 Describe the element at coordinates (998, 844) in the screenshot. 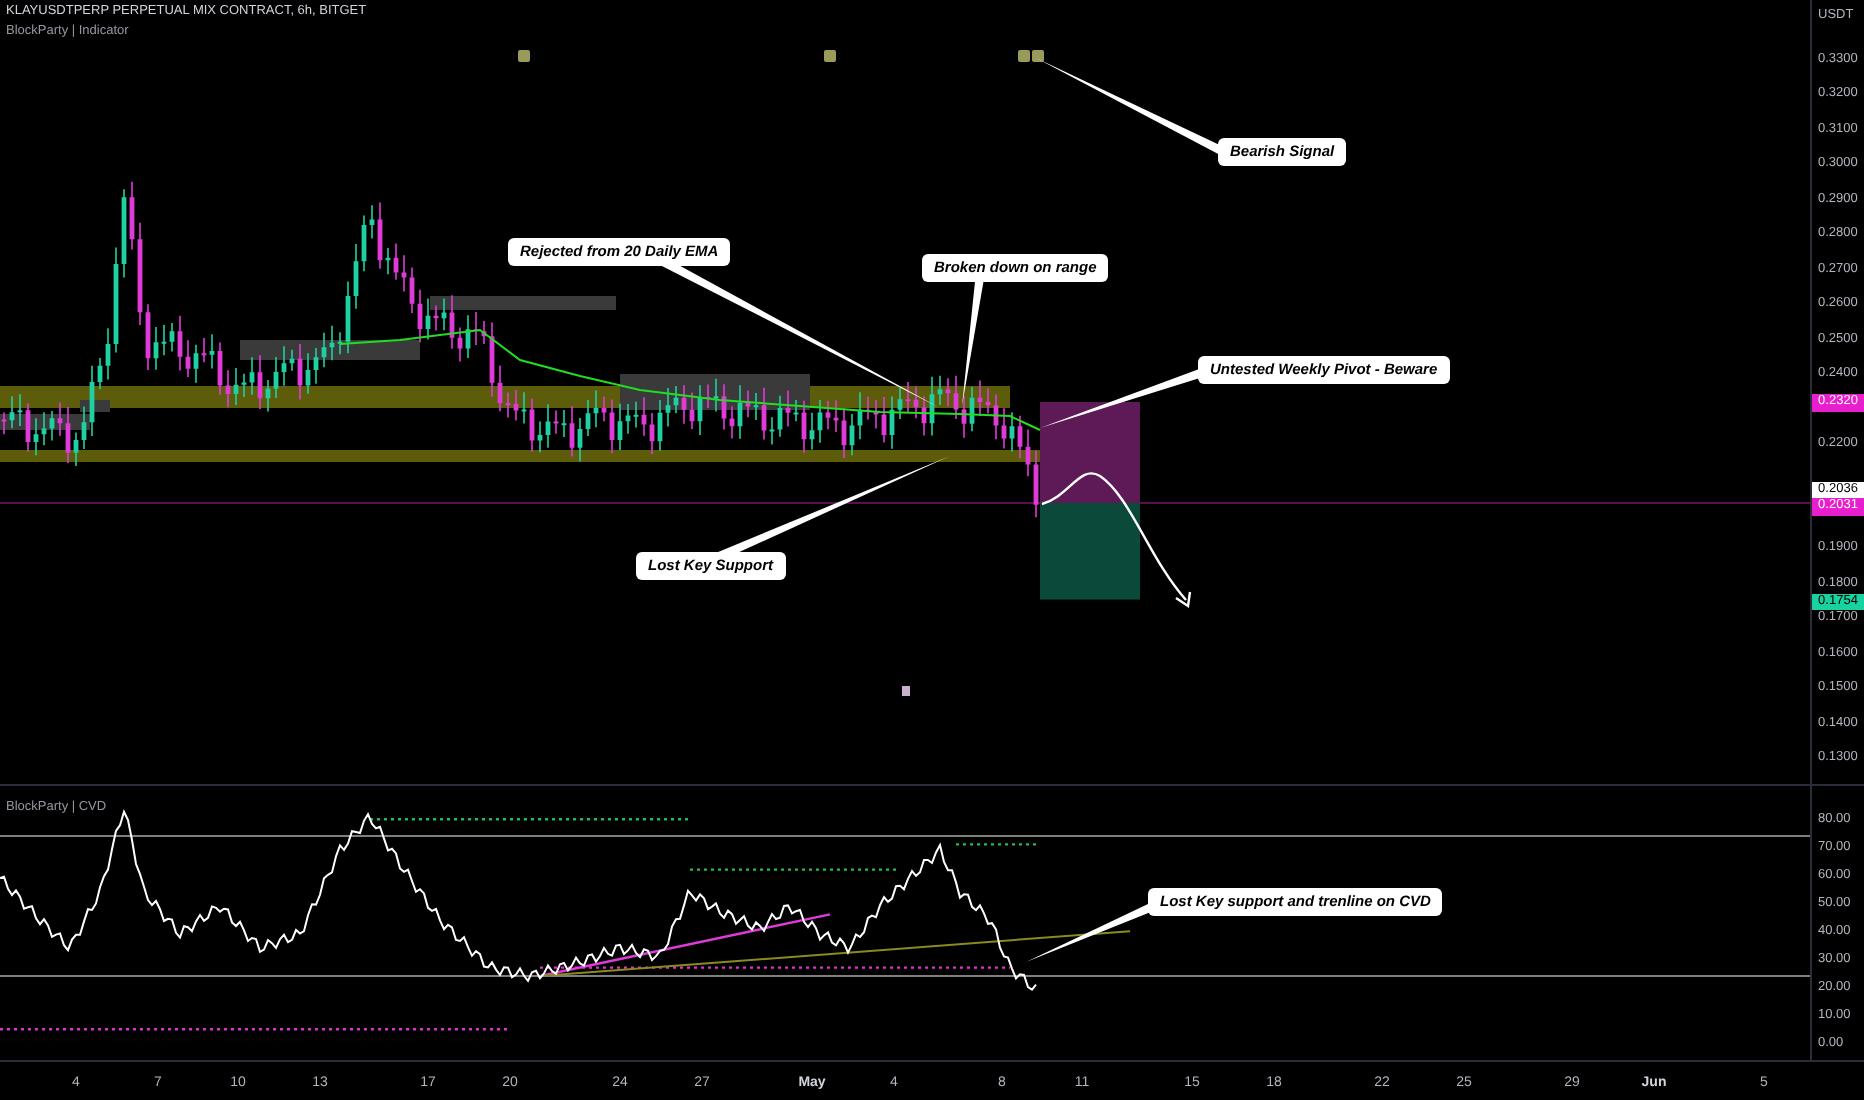

I see `dotted-level-line` at that location.